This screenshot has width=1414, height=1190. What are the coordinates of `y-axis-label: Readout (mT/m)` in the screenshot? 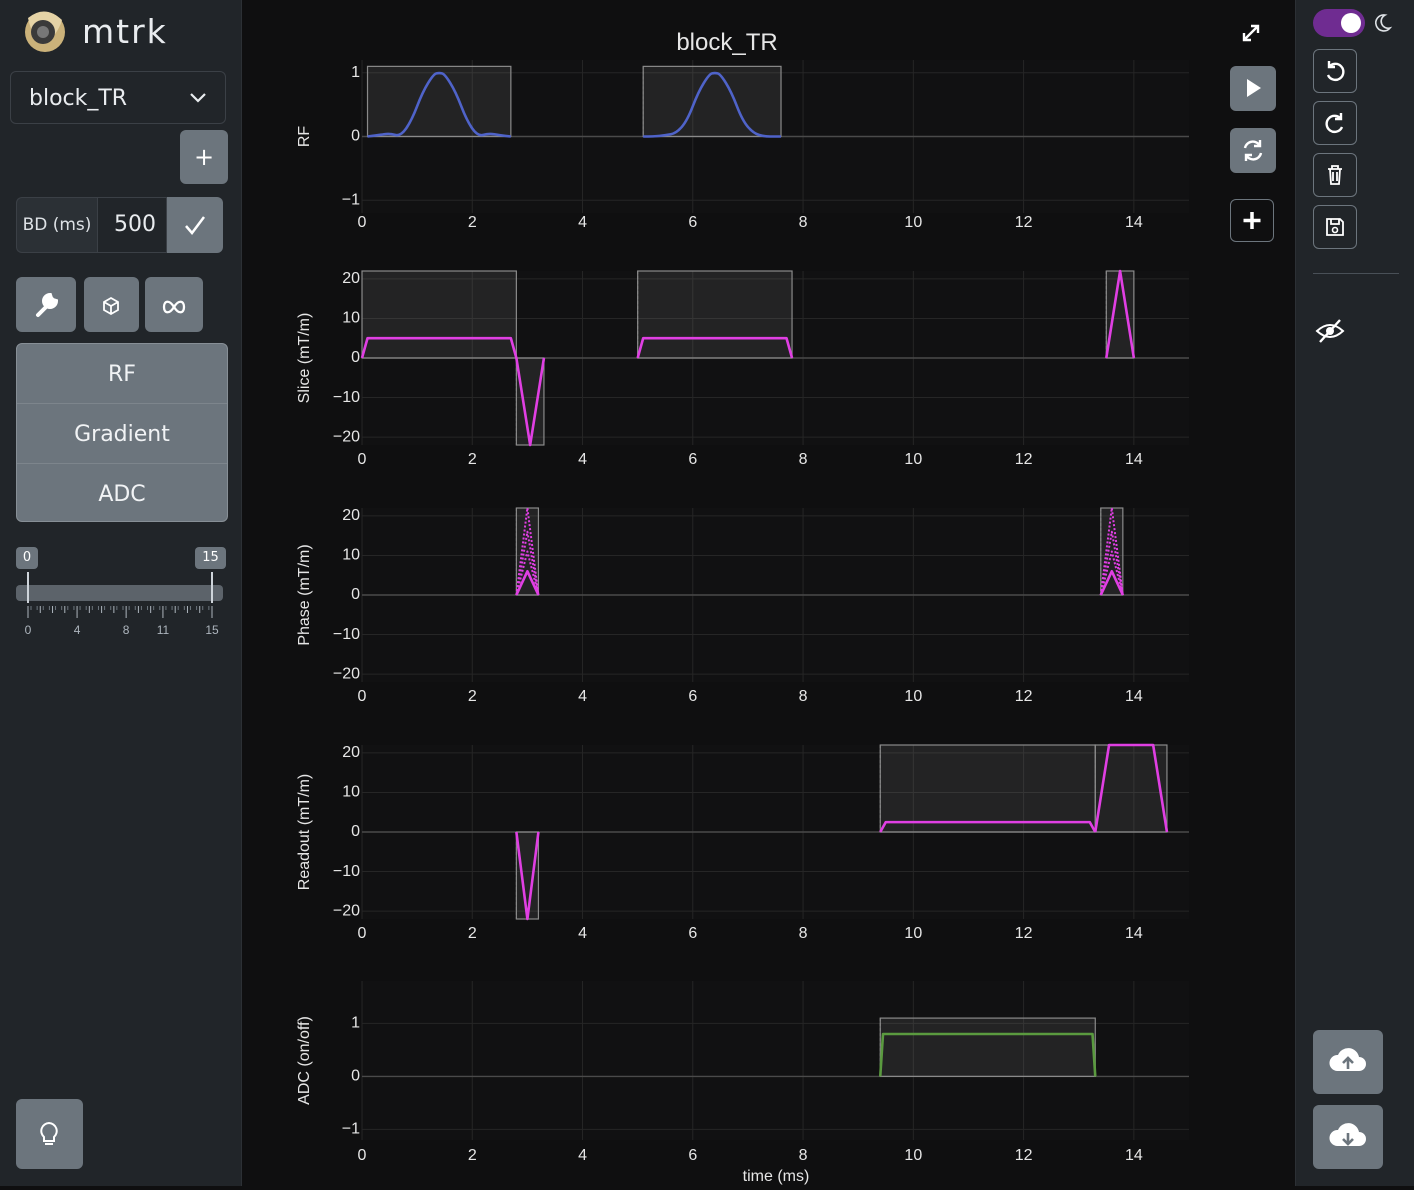 It's located at (304, 832).